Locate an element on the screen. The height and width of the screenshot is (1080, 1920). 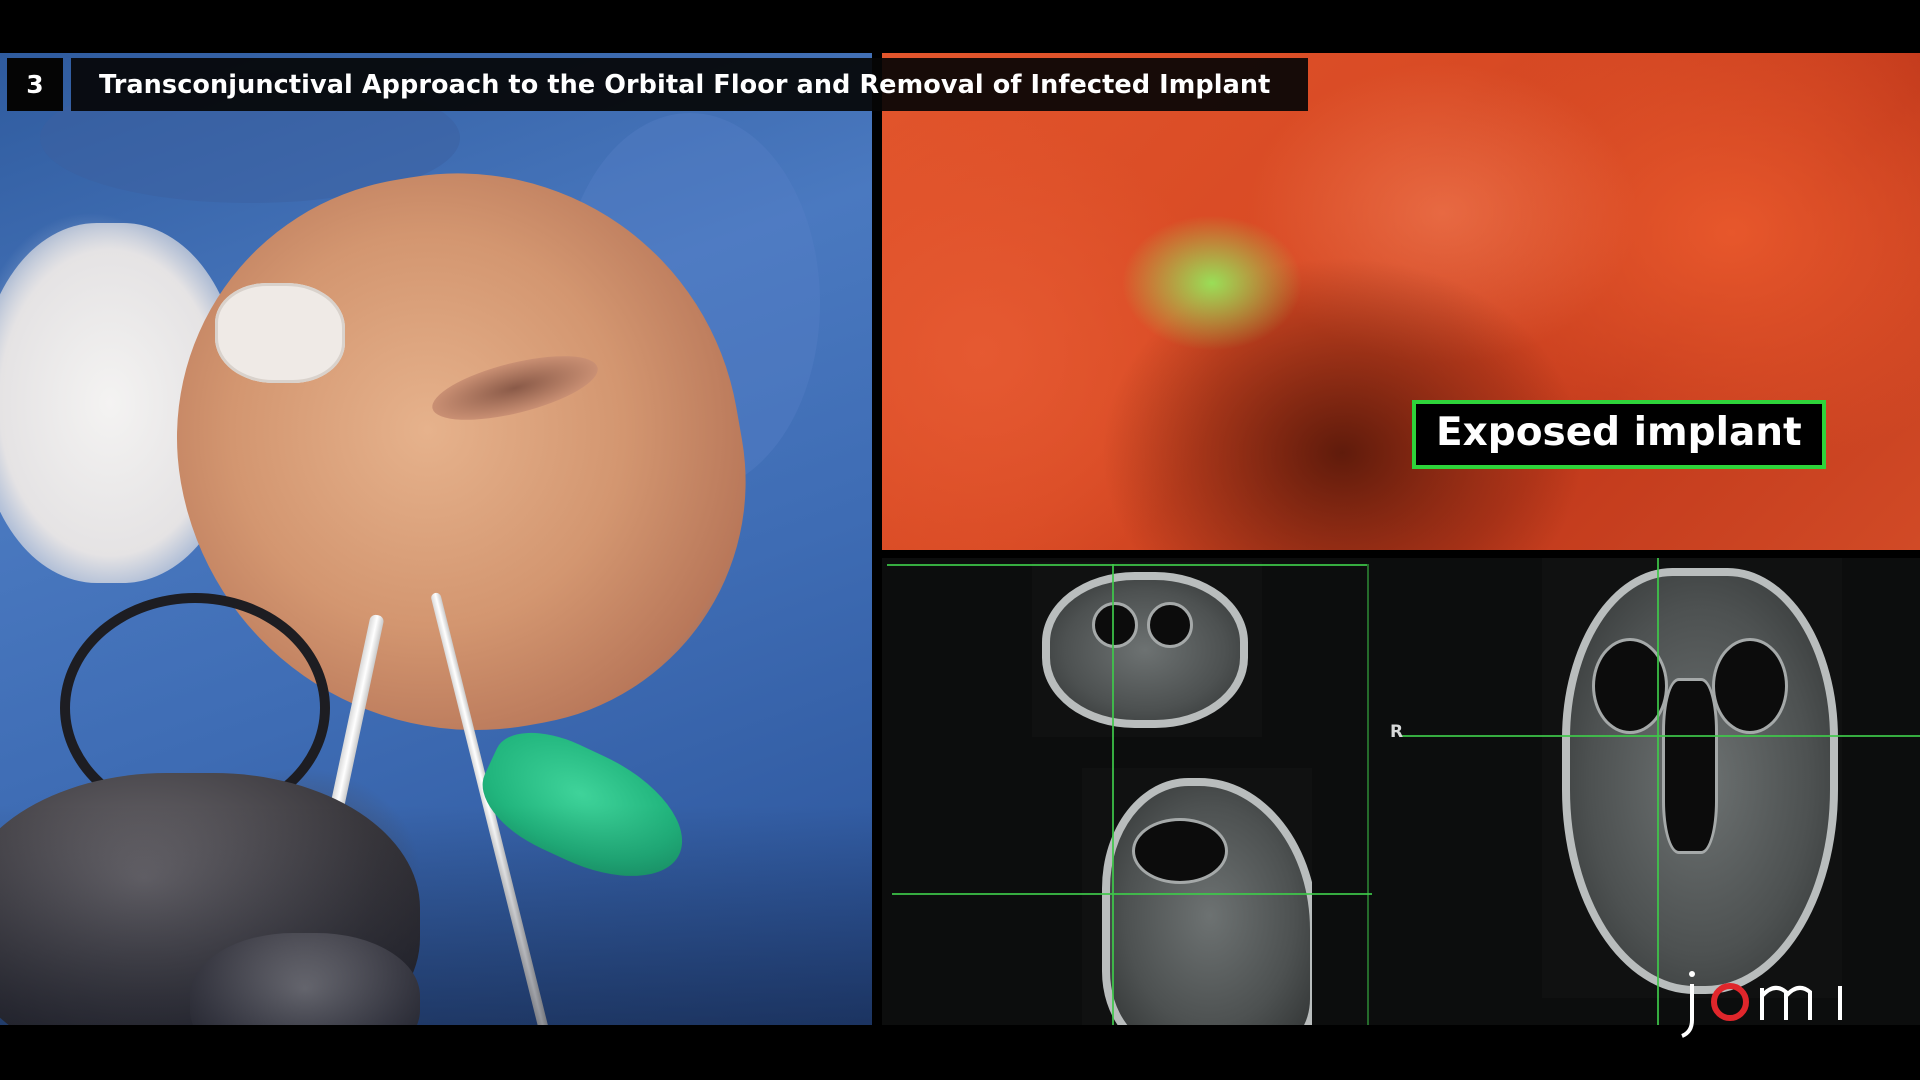
ct-axial-view is located at coordinates (1147, 649).